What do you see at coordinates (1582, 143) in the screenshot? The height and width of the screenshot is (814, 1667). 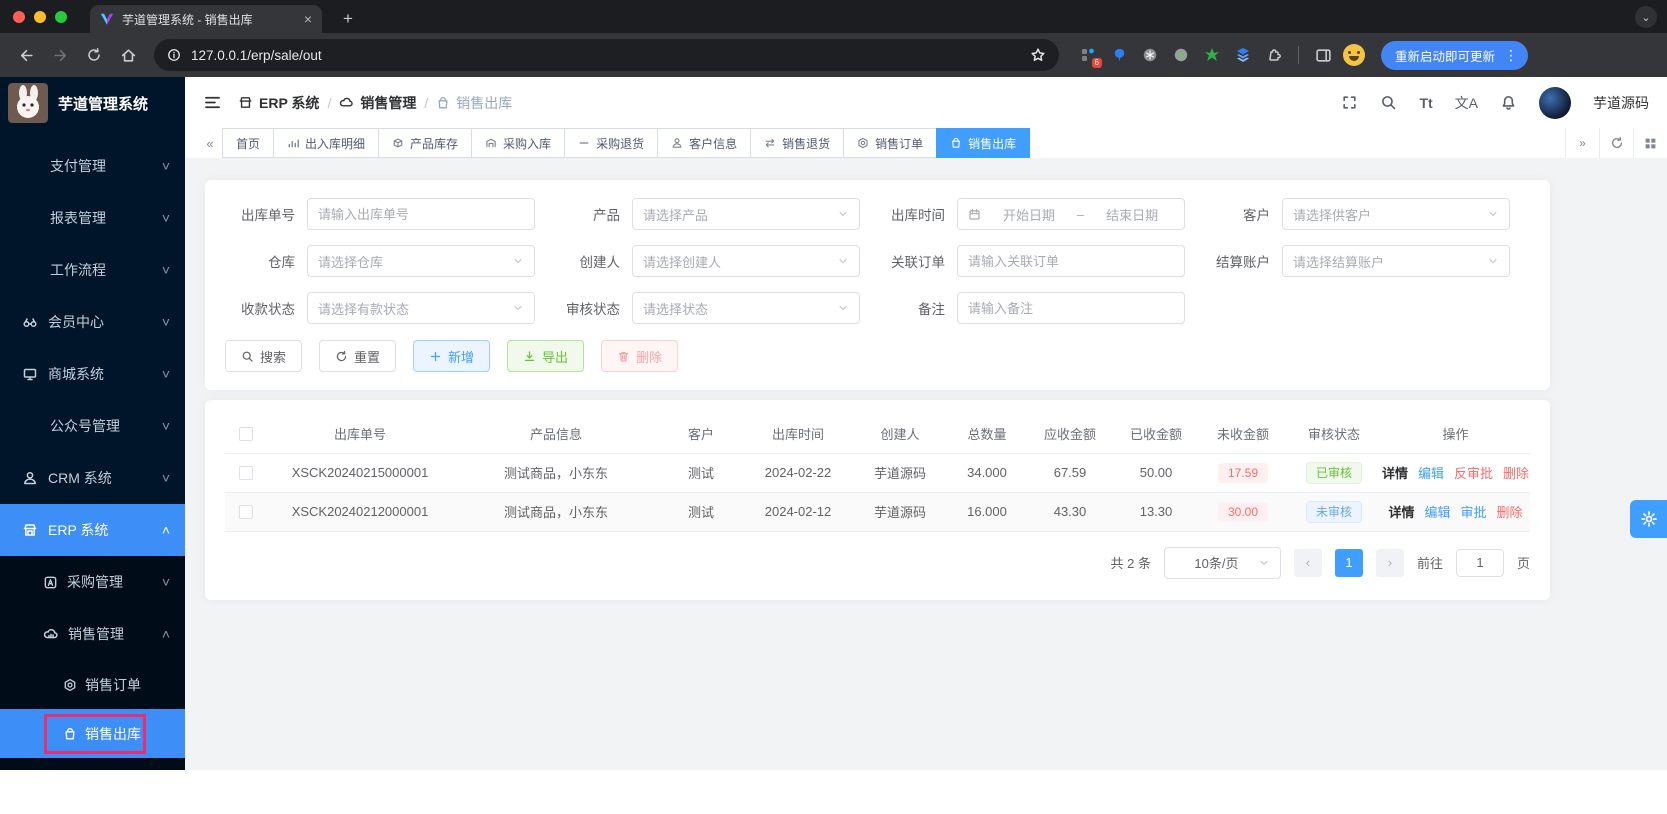 I see `scroll-tabs-right-icon: »` at bounding box center [1582, 143].